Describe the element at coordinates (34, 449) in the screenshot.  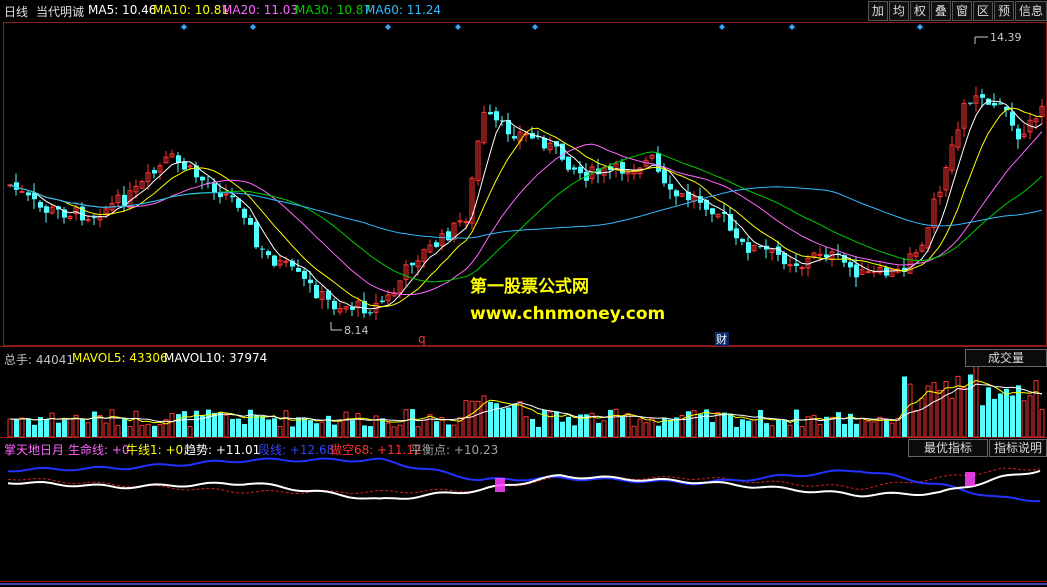
I see `indicator-name: 掌天地日月` at that location.